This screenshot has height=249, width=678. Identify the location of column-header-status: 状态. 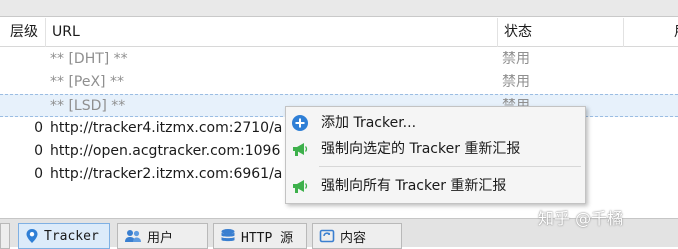
(561, 32).